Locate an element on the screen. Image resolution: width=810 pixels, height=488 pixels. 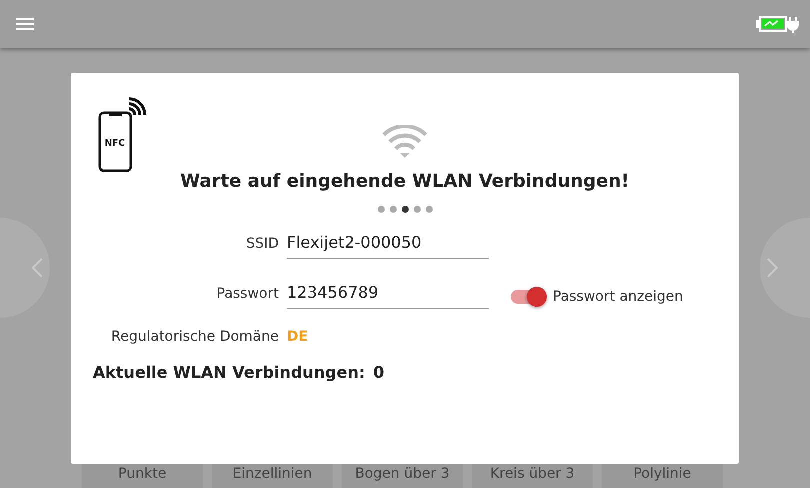
chevron-right-icon is located at coordinates (773, 268).